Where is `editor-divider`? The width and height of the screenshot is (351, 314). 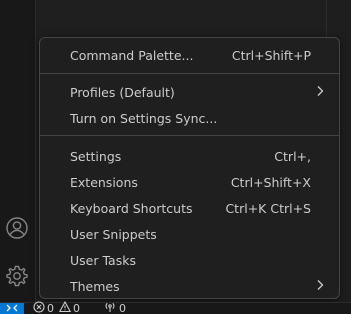 editor-divider is located at coordinates (326, 20).